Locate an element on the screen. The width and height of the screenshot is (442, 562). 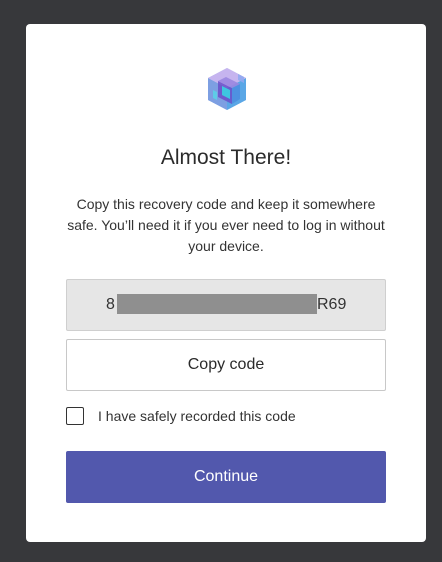
recovery-code-field: 8 R69 is located at coordinates (226, 305).